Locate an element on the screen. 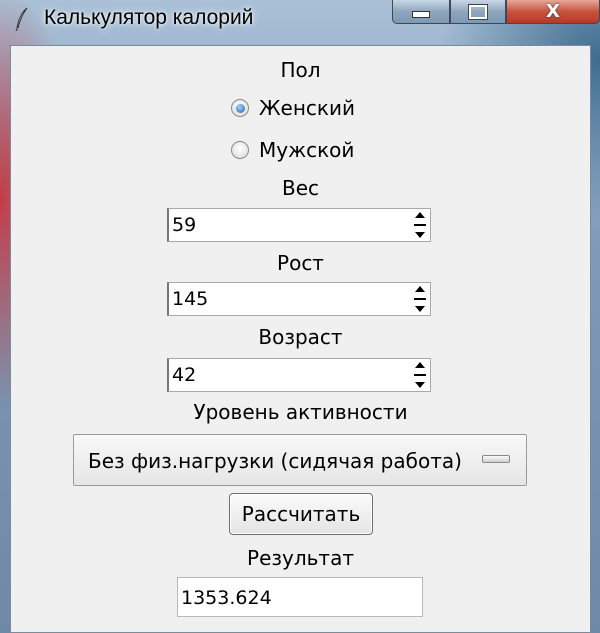 This screenshot has height=633, width=600. maximize-button is located at coordinates (478, 12).